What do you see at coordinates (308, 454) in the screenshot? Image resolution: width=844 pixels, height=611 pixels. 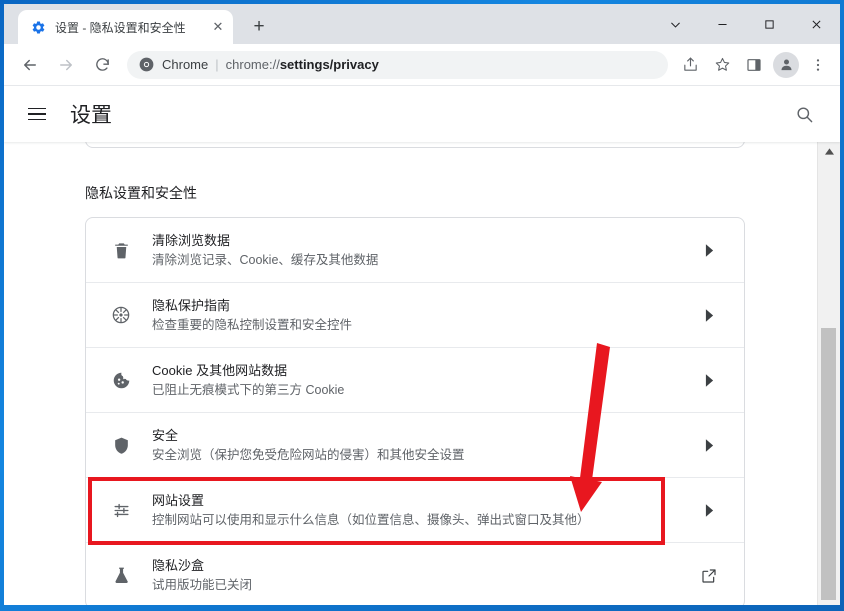 I see `row-subtitle: 安全浏览（保护您免受危险网站的侵害）和其他安全设置` at bounding box center [308, 454].